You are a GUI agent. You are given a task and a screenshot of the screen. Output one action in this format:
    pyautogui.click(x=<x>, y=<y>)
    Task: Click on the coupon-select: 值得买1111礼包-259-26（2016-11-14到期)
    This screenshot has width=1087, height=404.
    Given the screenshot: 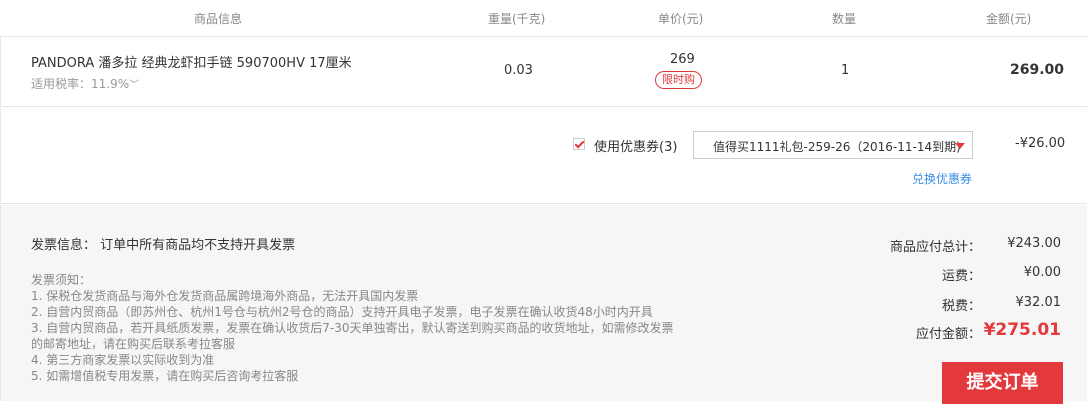 What is the action you would take?
    pyautogui.click(x=833, y=145)
    